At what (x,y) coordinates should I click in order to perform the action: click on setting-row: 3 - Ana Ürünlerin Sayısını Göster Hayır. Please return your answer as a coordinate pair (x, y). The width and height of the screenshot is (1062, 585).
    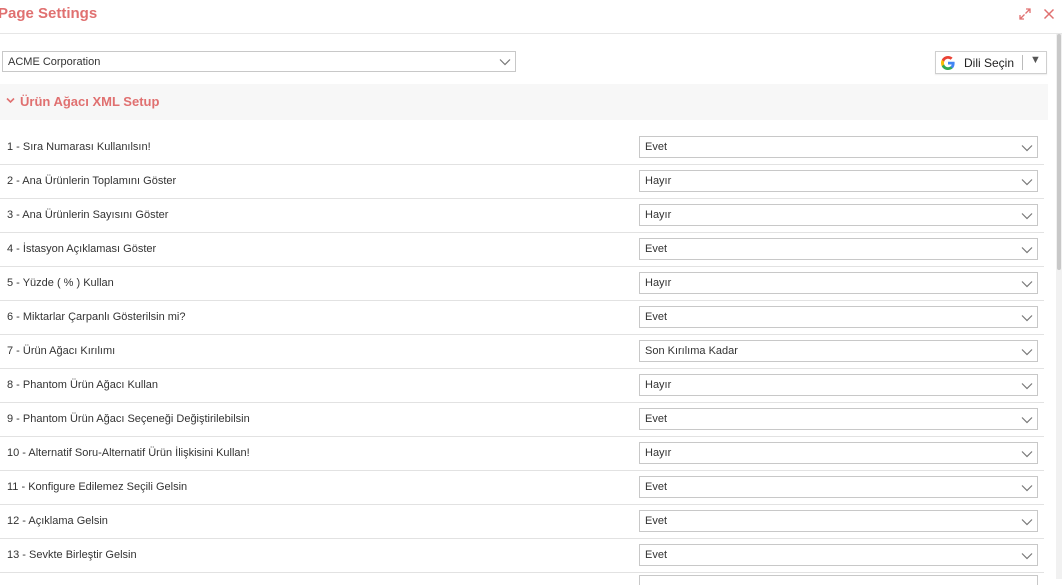
    Looking at the image, I should click on (522, 215).